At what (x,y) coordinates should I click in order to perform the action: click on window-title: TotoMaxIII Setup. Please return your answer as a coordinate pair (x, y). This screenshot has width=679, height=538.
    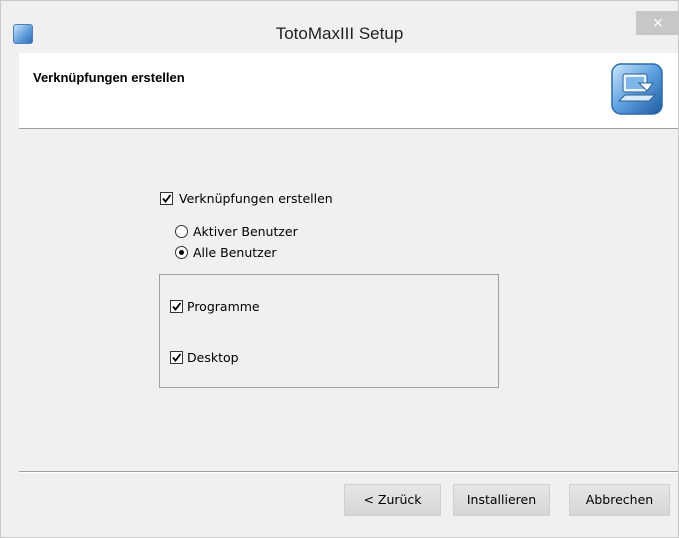
    Looking at the image, I should click on (339, 33).